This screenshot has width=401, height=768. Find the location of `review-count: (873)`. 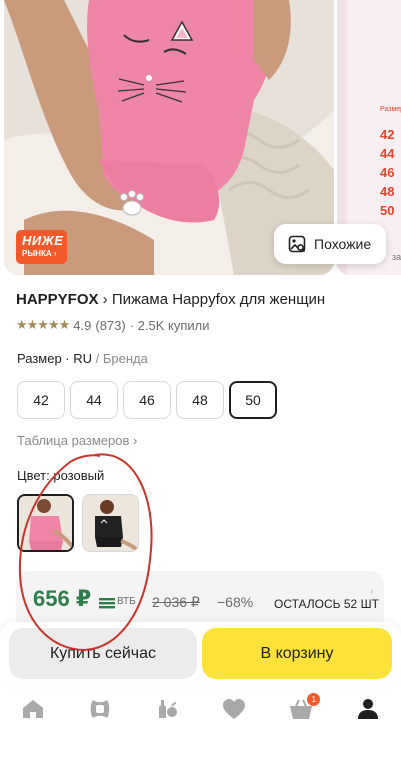

review-count: (873) is located at coordinates (110, 325).